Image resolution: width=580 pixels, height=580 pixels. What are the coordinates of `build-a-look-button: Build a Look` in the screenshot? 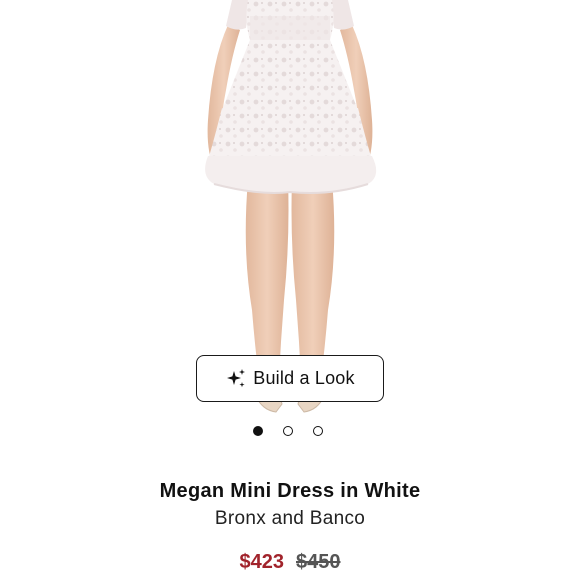 It's located at (290, 378).